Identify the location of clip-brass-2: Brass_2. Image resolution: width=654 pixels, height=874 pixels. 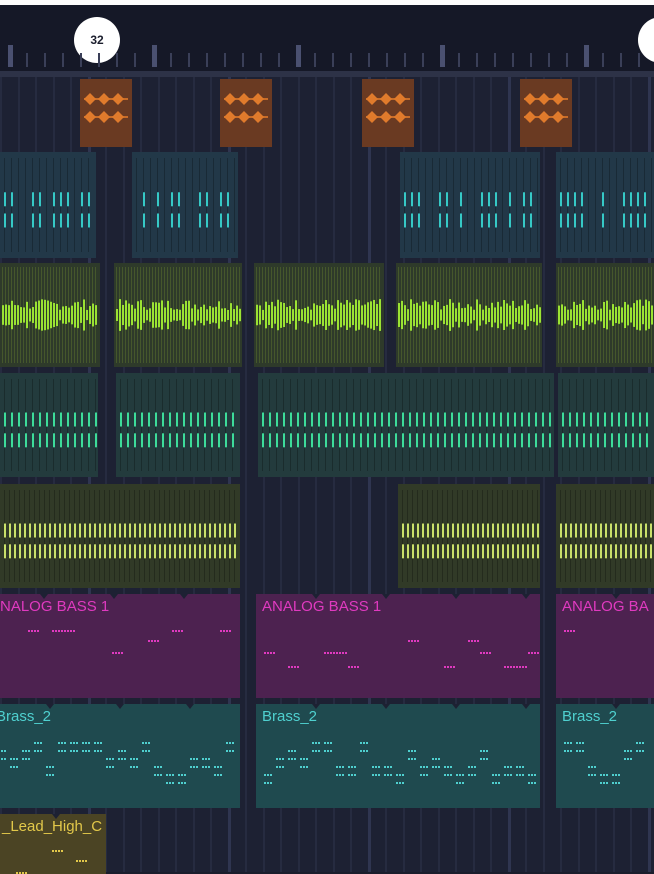
(398, 756).